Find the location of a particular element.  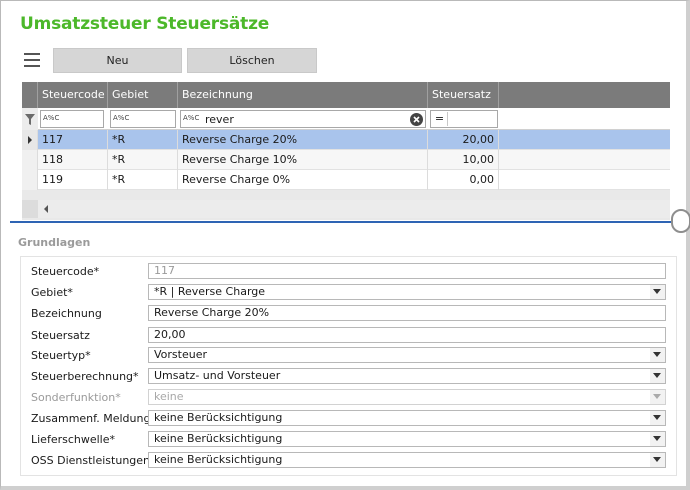

grid-header: Steuercode Gebiet Bezeichnung Steuersatz is located at coordinates (346, 95).